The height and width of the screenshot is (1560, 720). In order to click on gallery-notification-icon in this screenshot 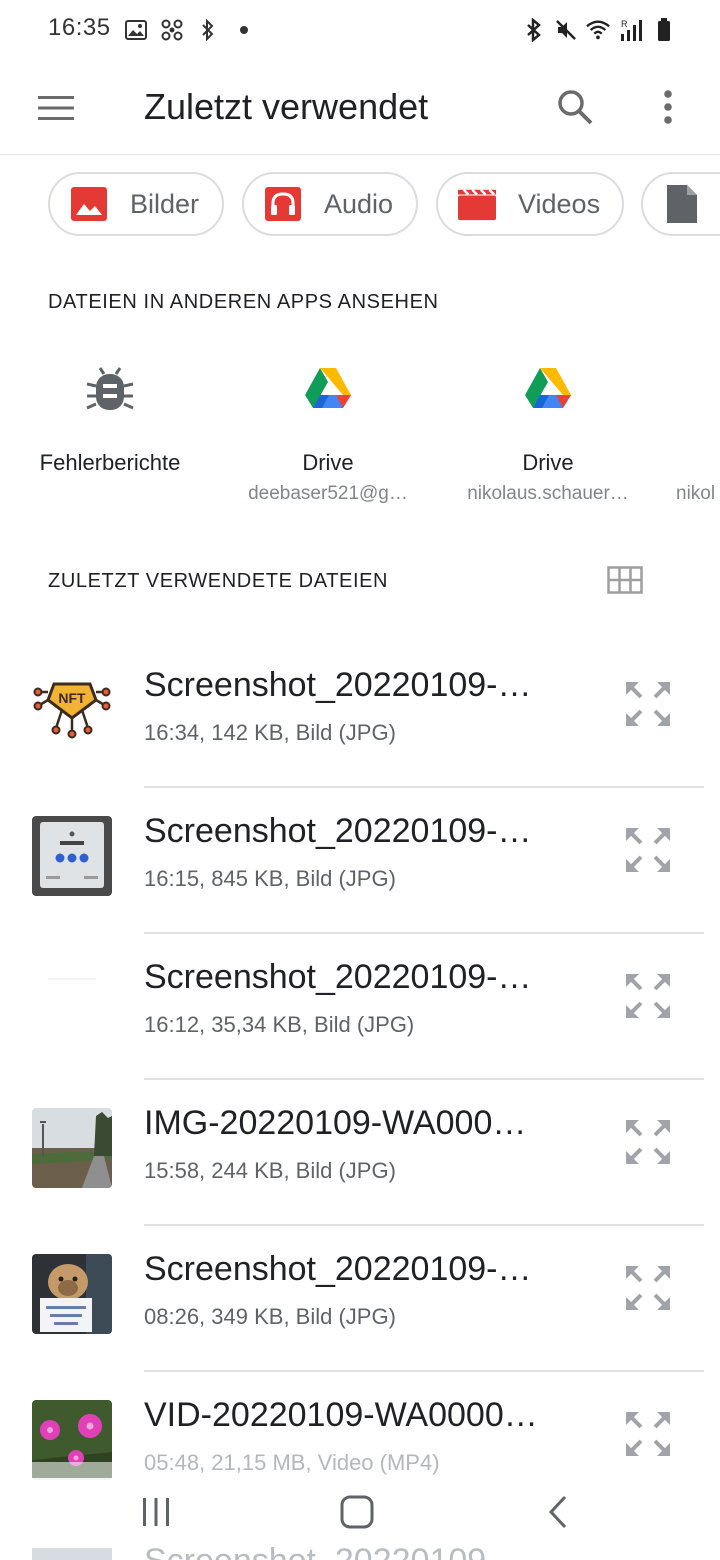, I will do `click(136, 30)`.